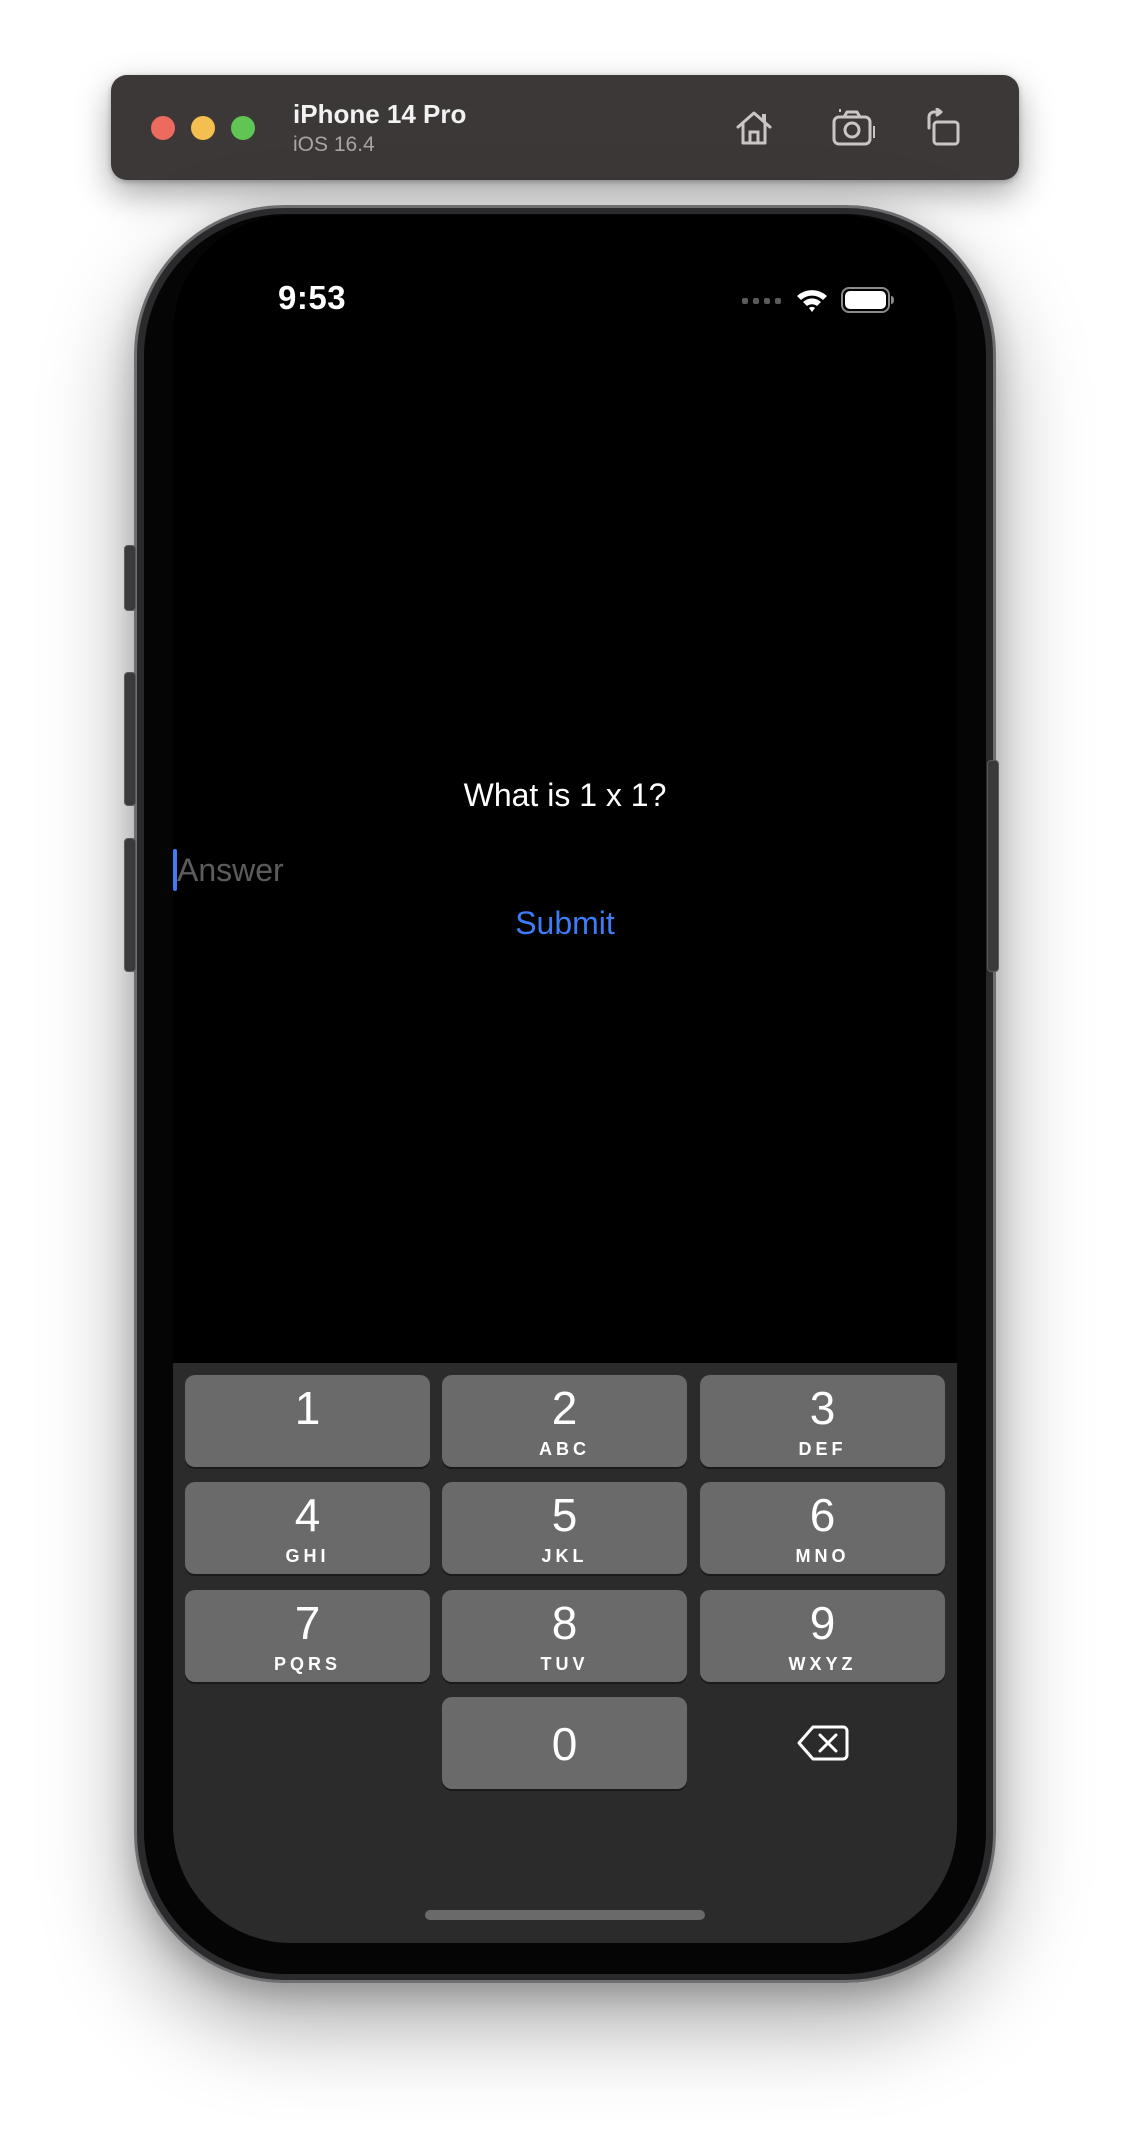  Describe the element at coordinates (867, 300) in the screenshot. I see `battery-icon` at that location.